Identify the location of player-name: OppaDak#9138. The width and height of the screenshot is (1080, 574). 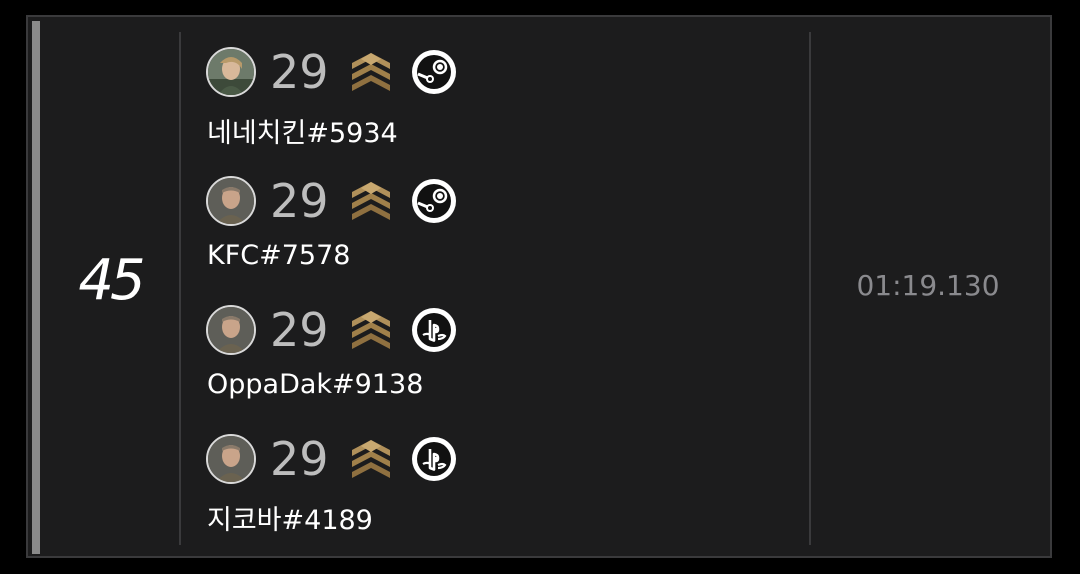
(331, 384).